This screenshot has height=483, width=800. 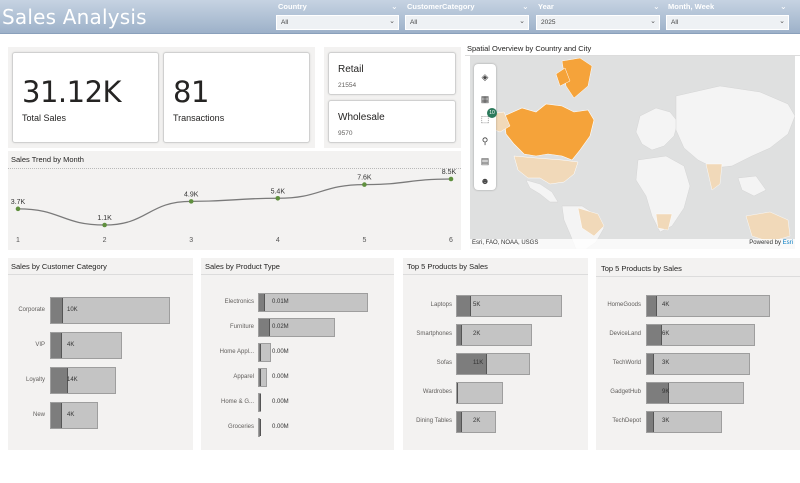 I want to click on esri-link: Esri, so click(x=788, y=243).